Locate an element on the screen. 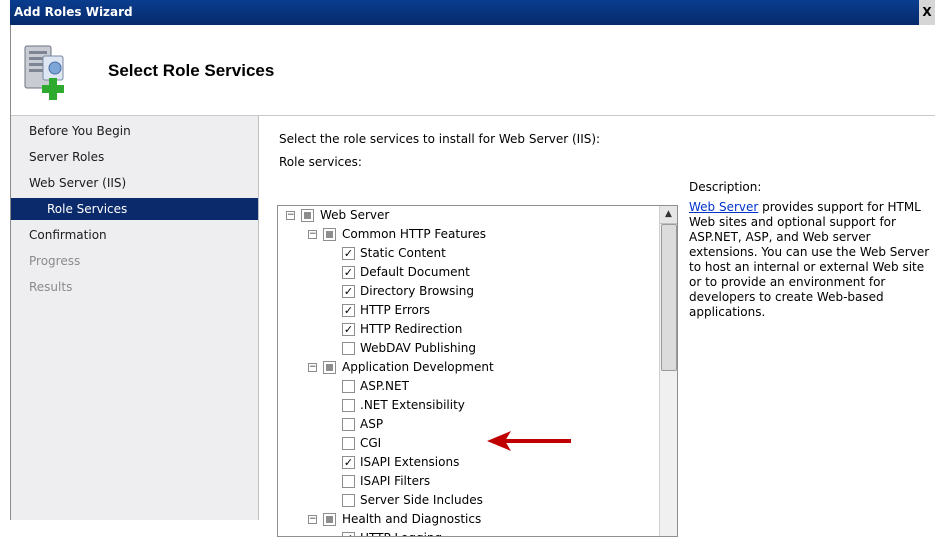  tree-row: ✓ HTTP Redirection is located at coordinates (468, 329).